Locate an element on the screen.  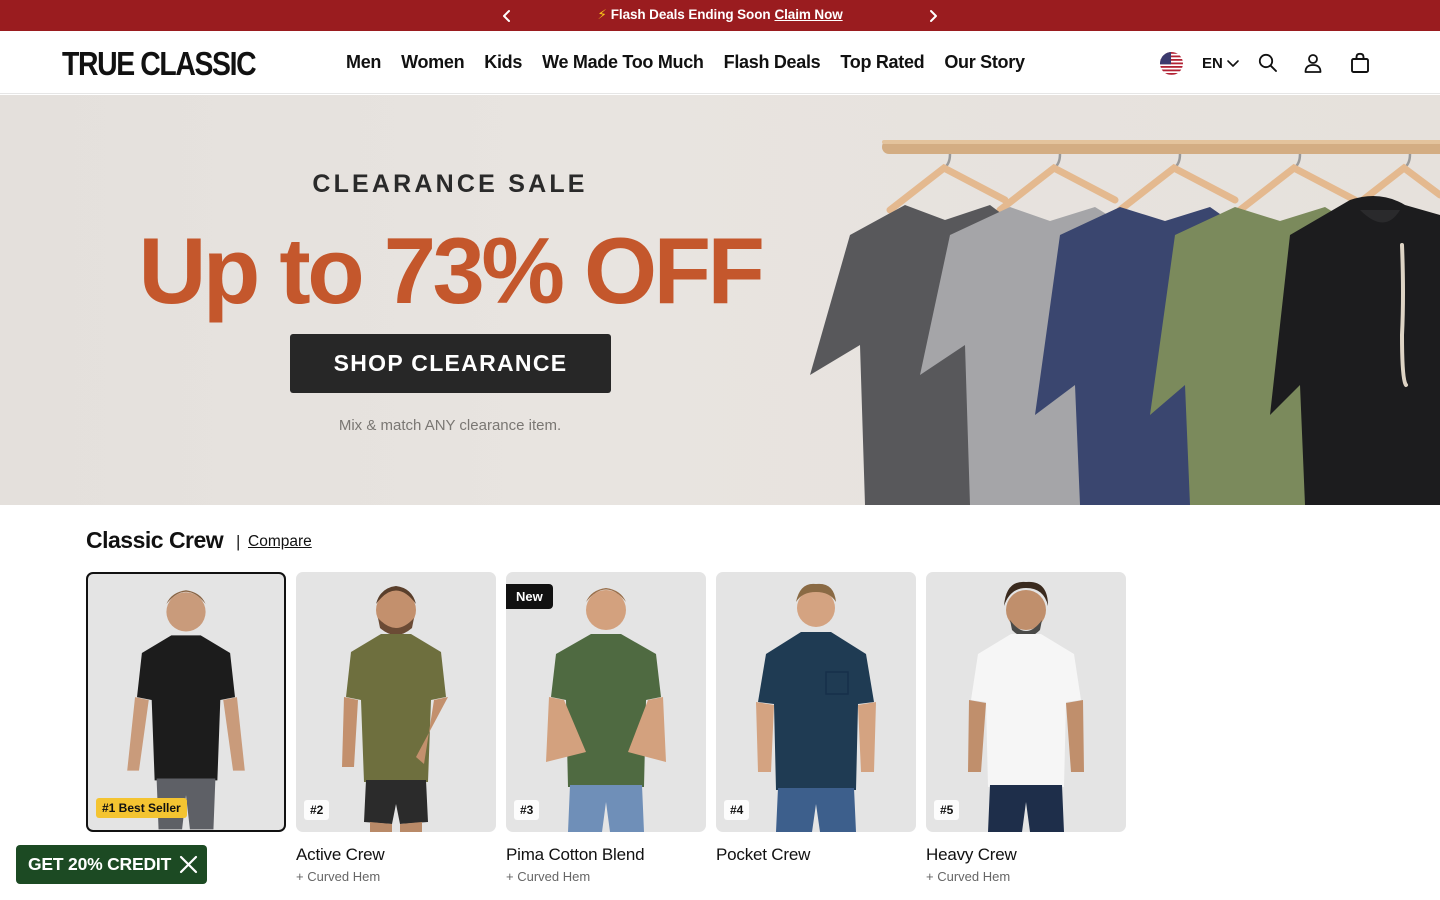
credit-label: GET 20% CREDIT is located at coordinates (100, 864).